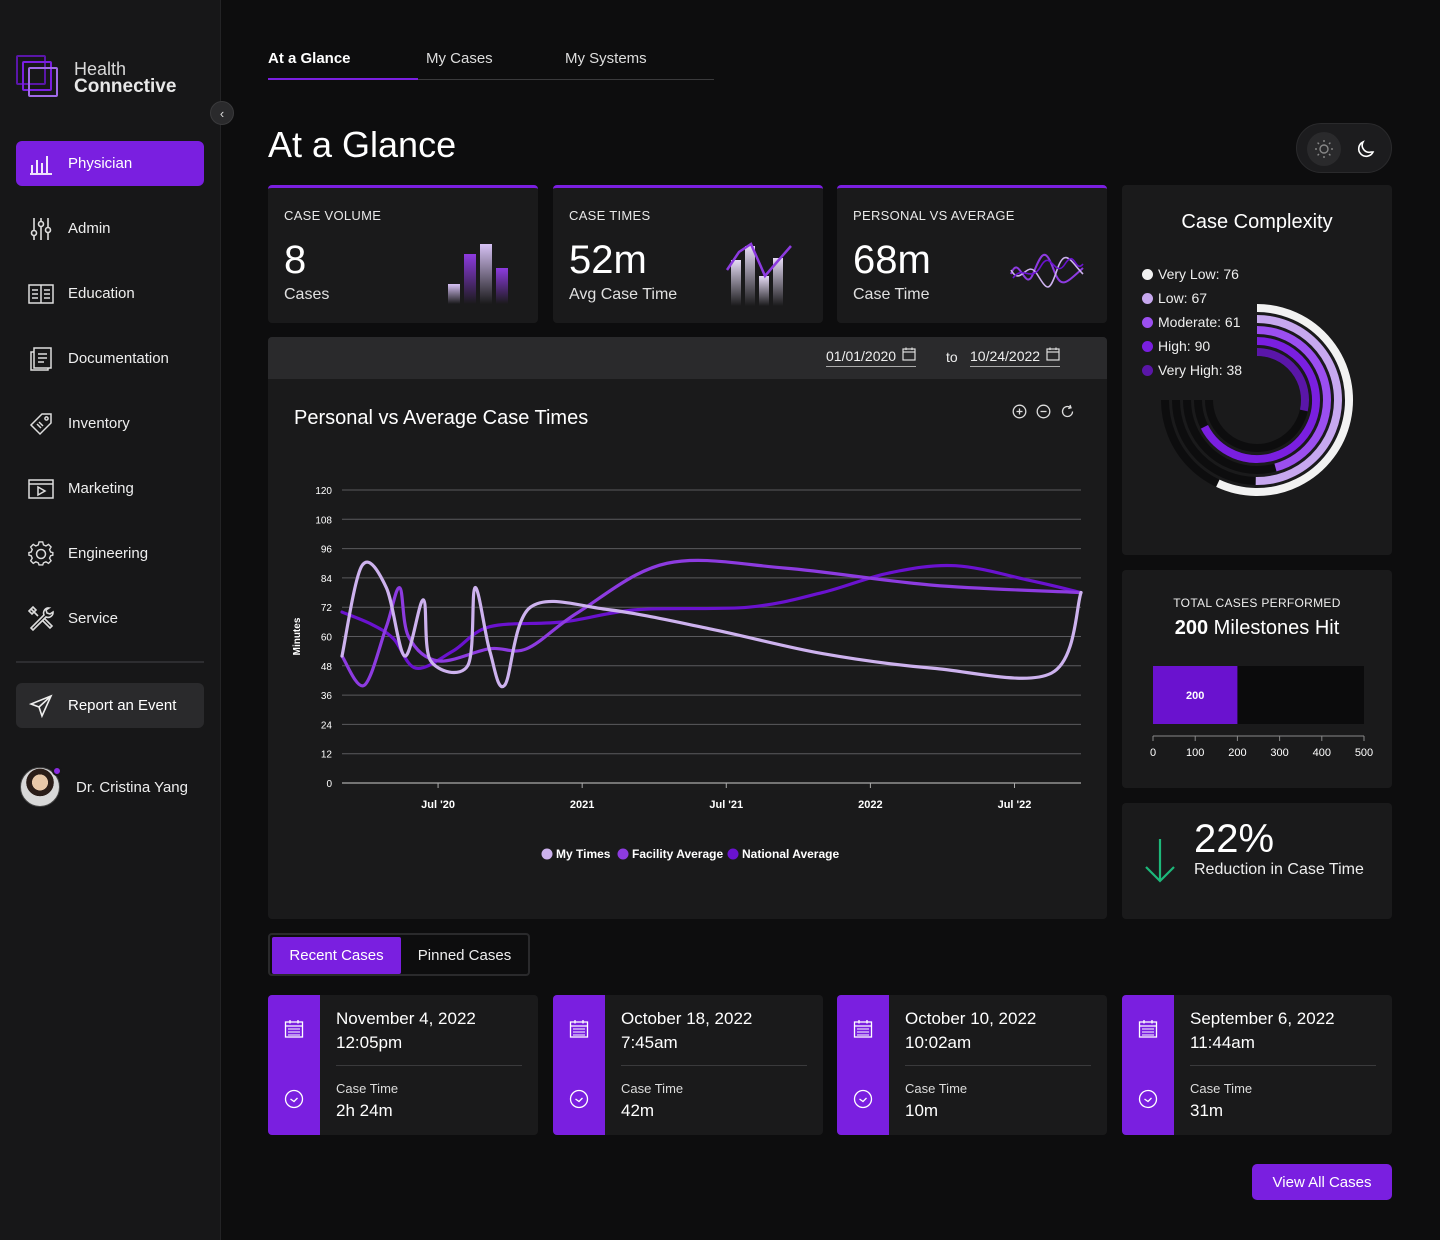 This screenshot has height=1240, width=1440. What do you see at coordinates (582, 805) in the screenshot?
I see `x-tick-label: 2021` at bounding box center [582, 805].